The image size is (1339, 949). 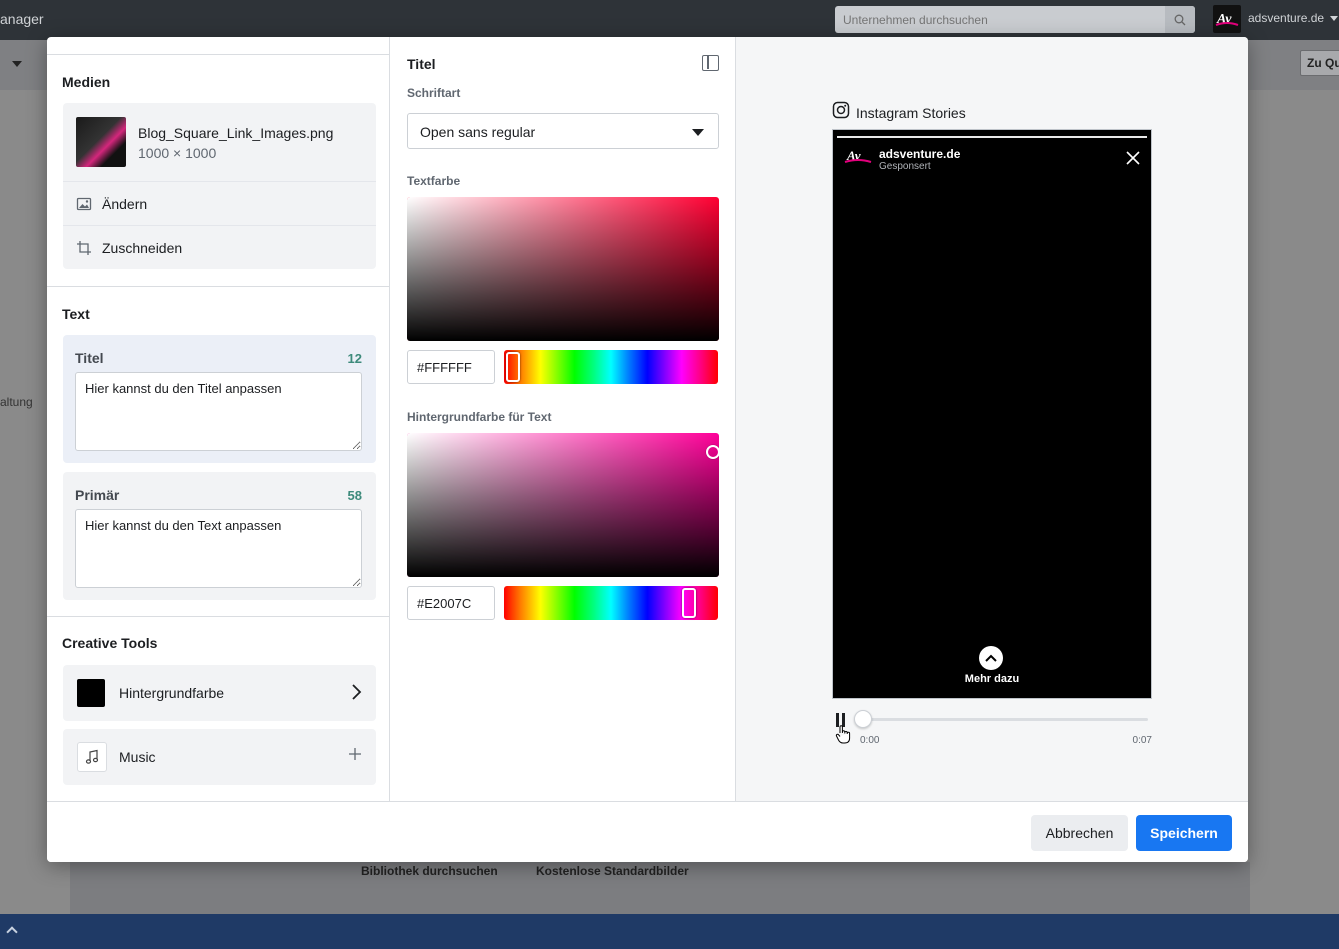 What do you see at coordinates (1180, 19) in the screenshot?
I see `search-icon` at bounding box center [1180, 19].